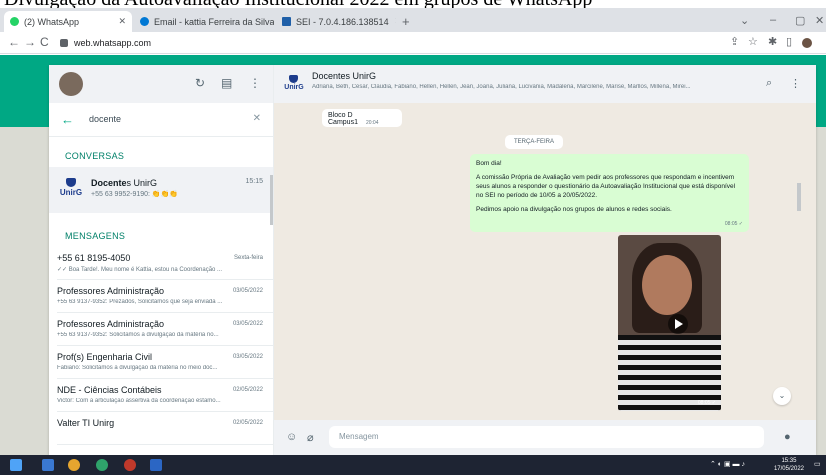  Describe the element at coordinates (161, 84) in the screenshot. I see `sidebar-header: ↻ ▤ ⋮` at that location.